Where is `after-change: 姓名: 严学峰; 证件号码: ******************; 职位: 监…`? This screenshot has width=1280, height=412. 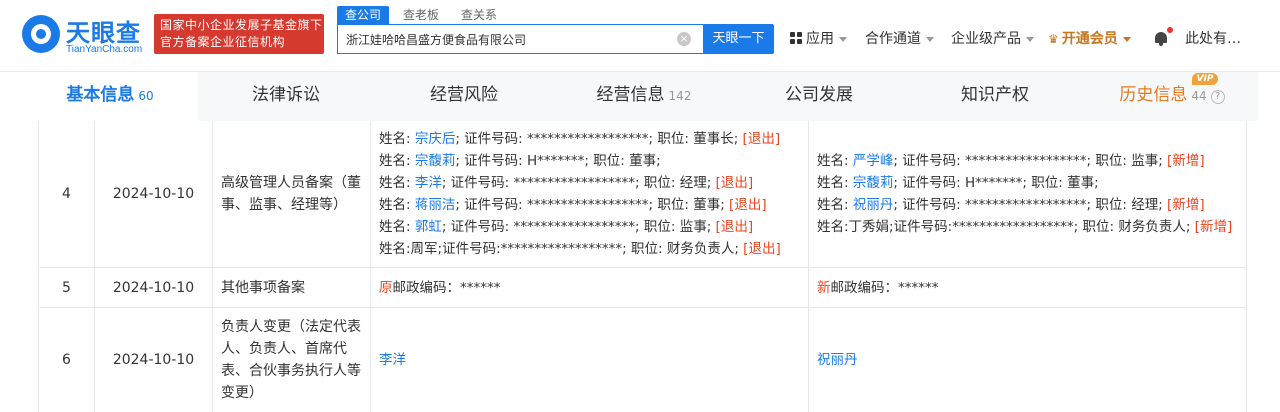
after-change: 姓名: 严学峰; 证件号码: ******************; 职位: 监… is located at coordinates (1027, 194).